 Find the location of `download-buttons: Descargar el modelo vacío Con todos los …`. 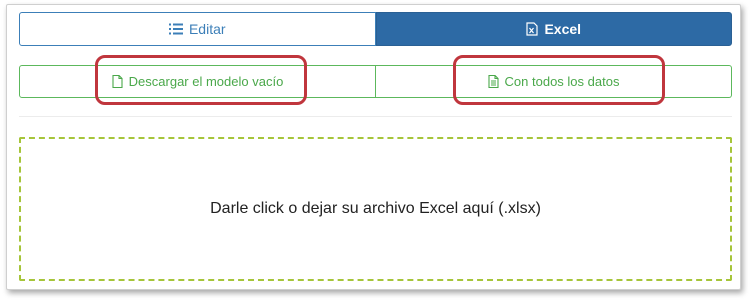

download-buttons: Descargar el modelo vacío Con todos los … is located at coordinates (375, 81).